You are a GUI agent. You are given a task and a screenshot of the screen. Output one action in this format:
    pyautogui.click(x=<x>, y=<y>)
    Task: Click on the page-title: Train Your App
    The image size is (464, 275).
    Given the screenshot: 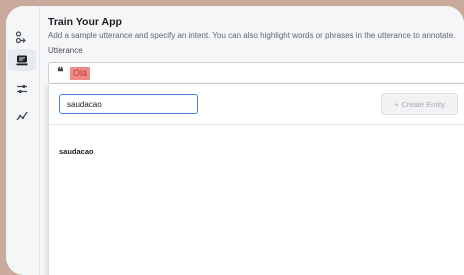 What is the action you would take?
    pyautogui.click(x=85, y=22)
    